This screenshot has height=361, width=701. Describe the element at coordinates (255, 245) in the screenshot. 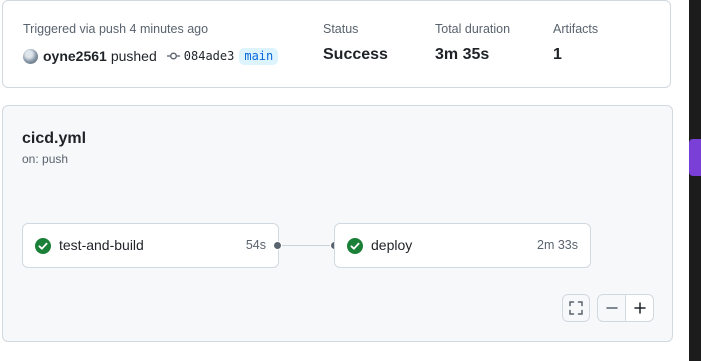

I see `job-duration: 54s` at that location.